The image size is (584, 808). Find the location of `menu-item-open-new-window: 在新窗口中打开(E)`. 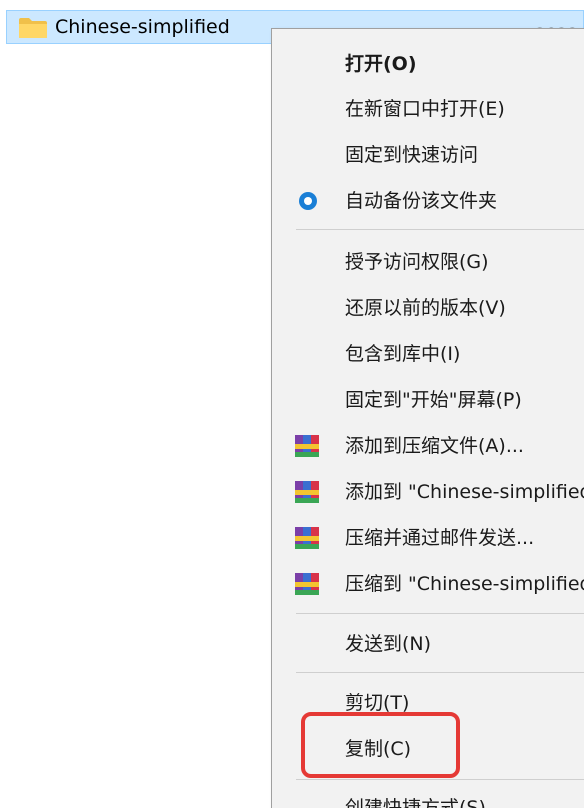

menu-item-open-new-window: 在新窗口中打开(E) is located at coordinates (428, 109).